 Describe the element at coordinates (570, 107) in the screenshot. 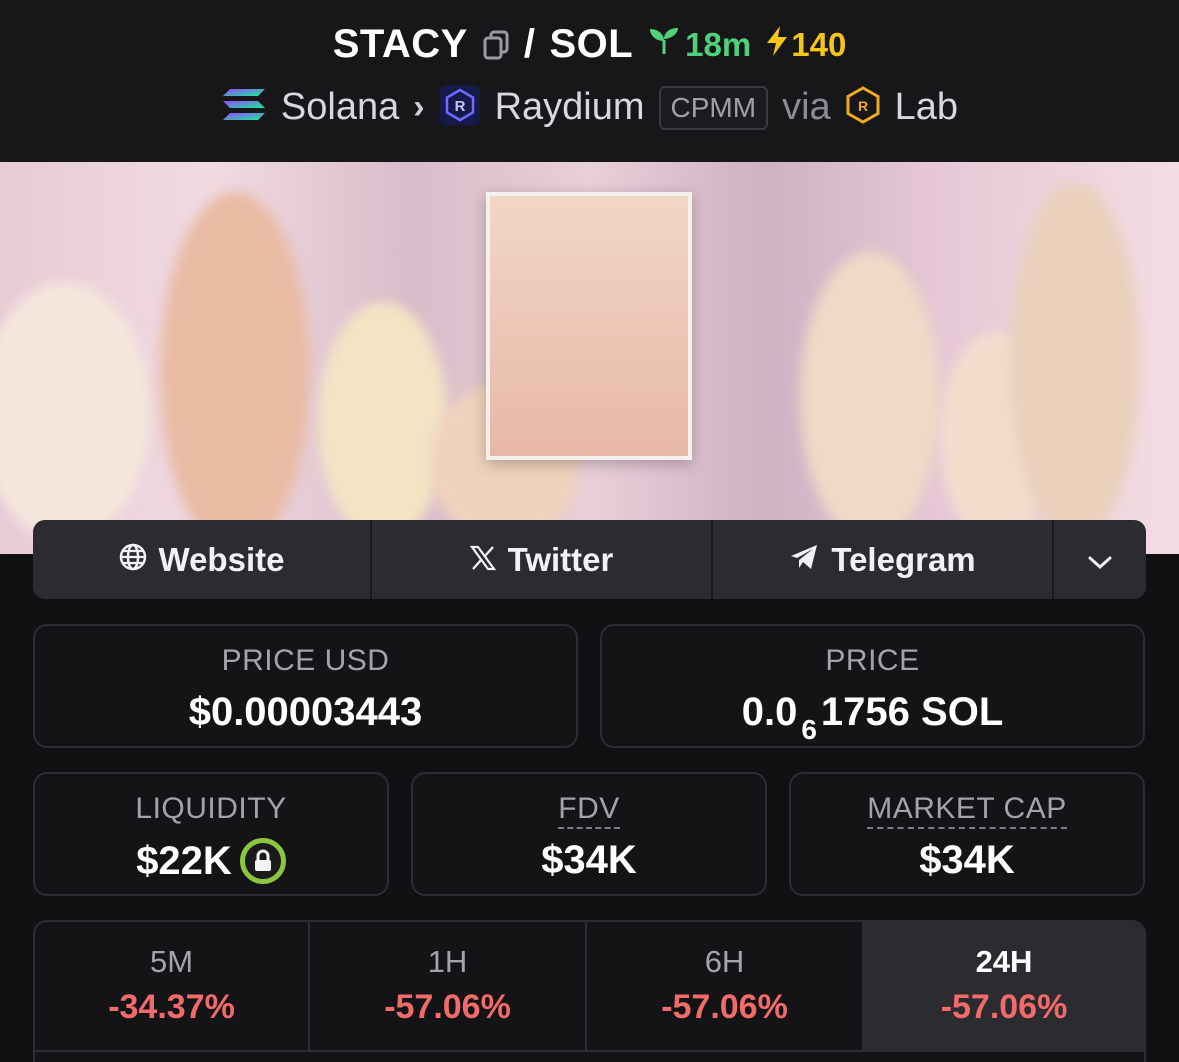

I see `dex-link: Raydium` at that location.